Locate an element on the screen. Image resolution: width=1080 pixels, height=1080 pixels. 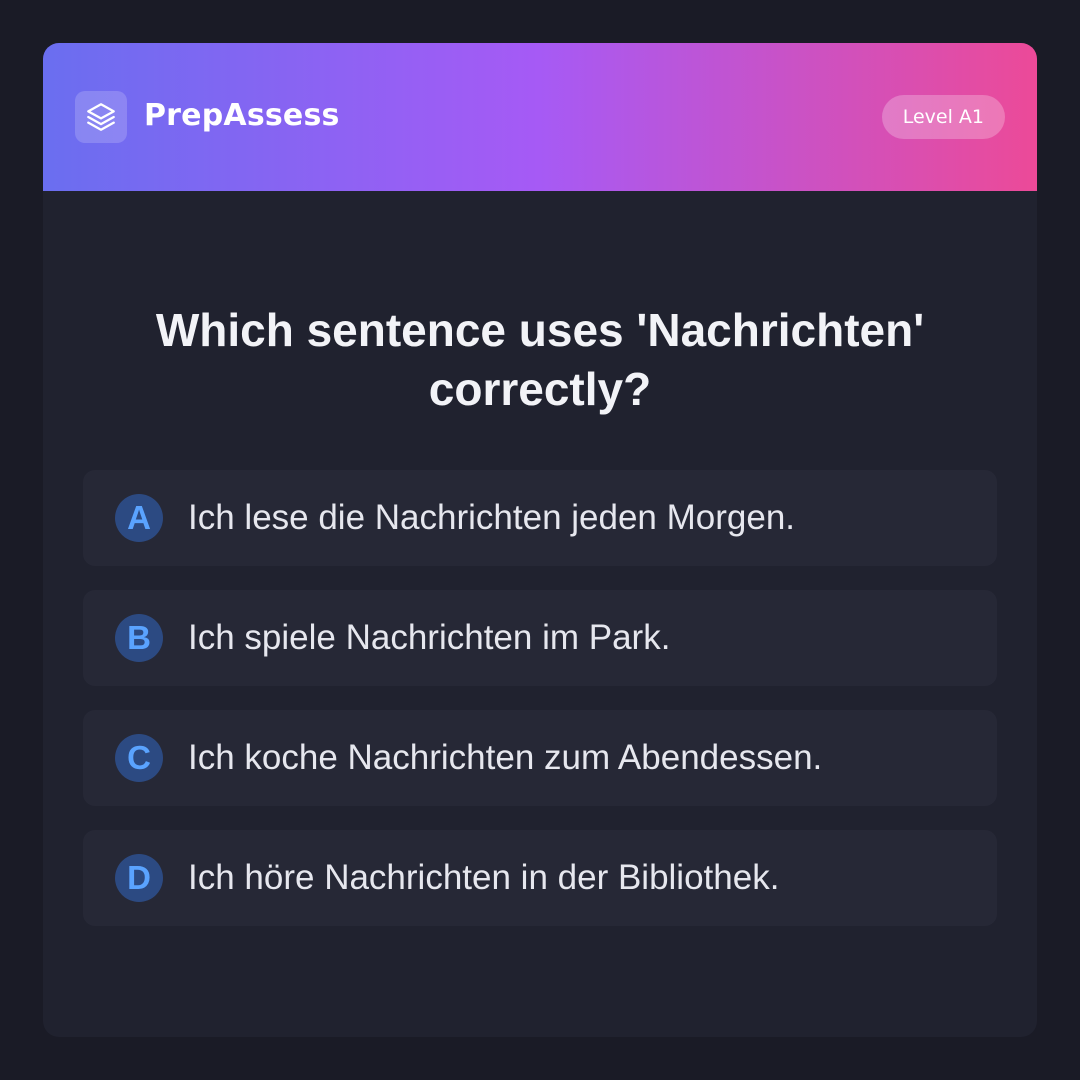
option-text: Ich spiele Nachrichten im Park. is located at coordinates (429, 637).